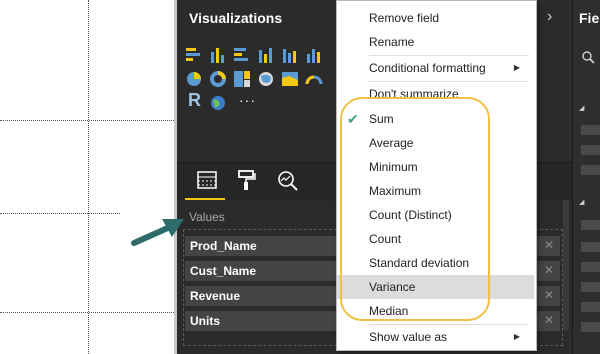  Describe the element at coordinates (223, 246) in the screenshot. I see `field-label: Prod_Name` at that location.